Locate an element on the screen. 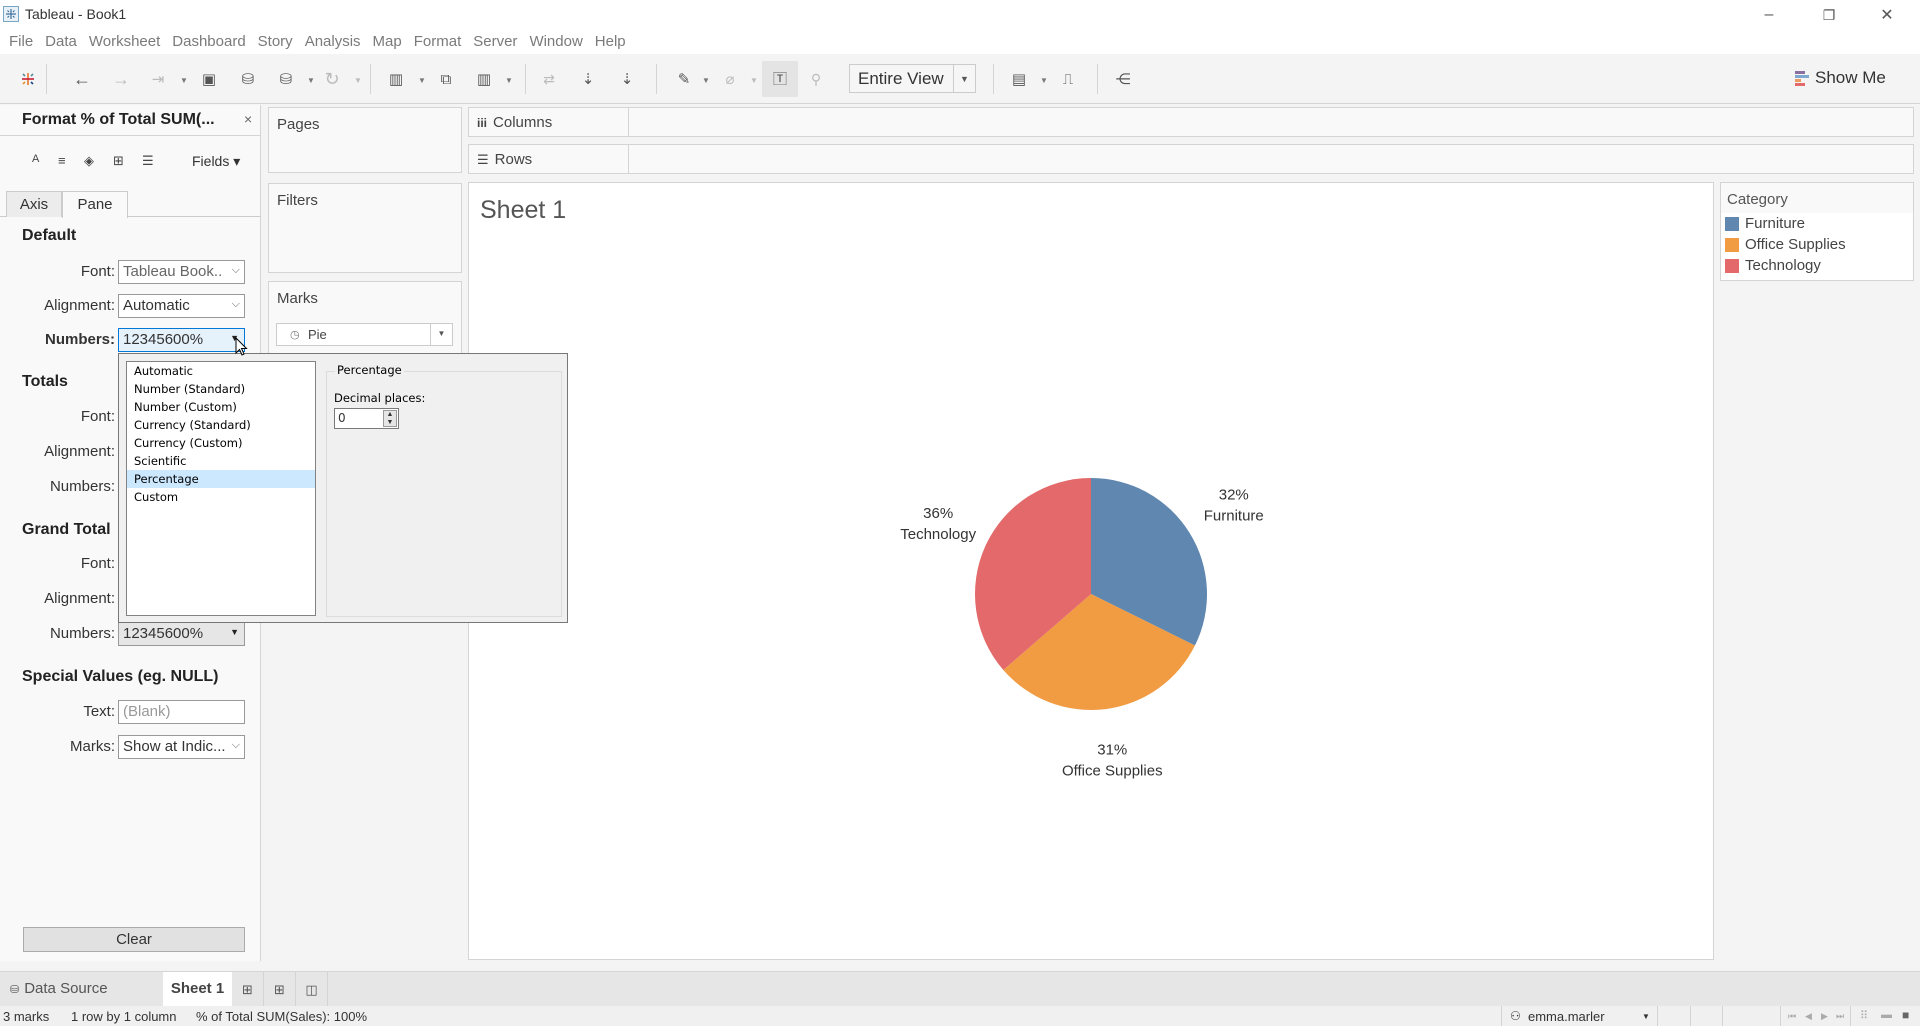  special-text-input: (Blank) is located at coordinates (181, 712).